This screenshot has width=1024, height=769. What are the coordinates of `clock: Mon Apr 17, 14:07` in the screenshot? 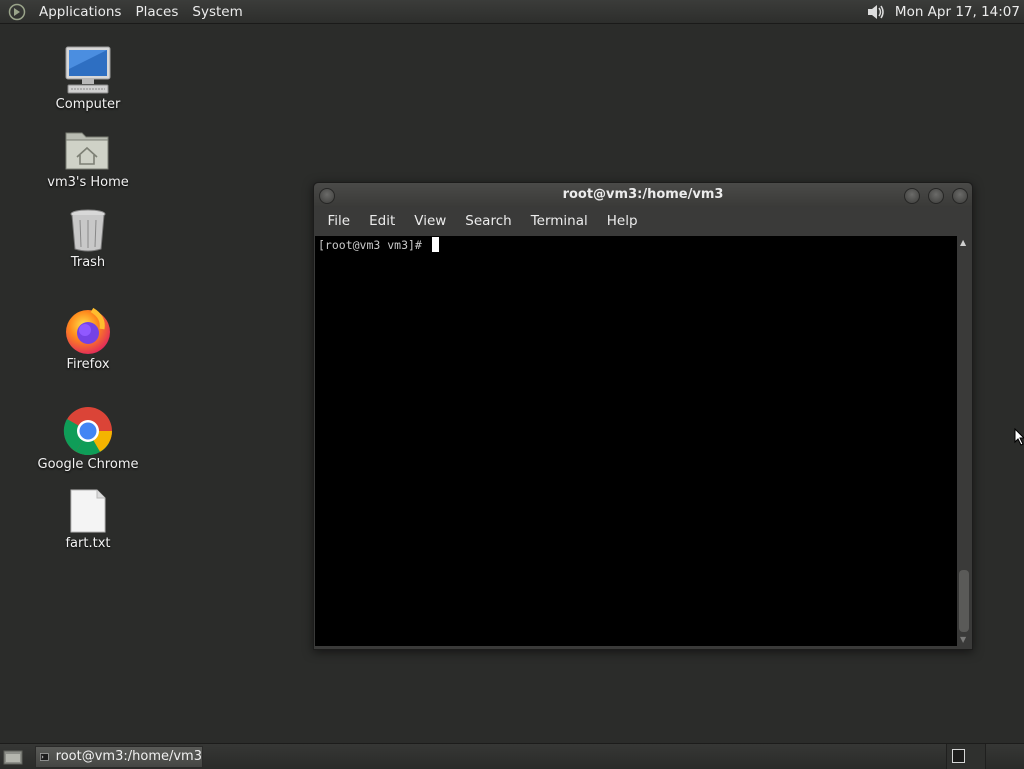 It's located at (959, 12).